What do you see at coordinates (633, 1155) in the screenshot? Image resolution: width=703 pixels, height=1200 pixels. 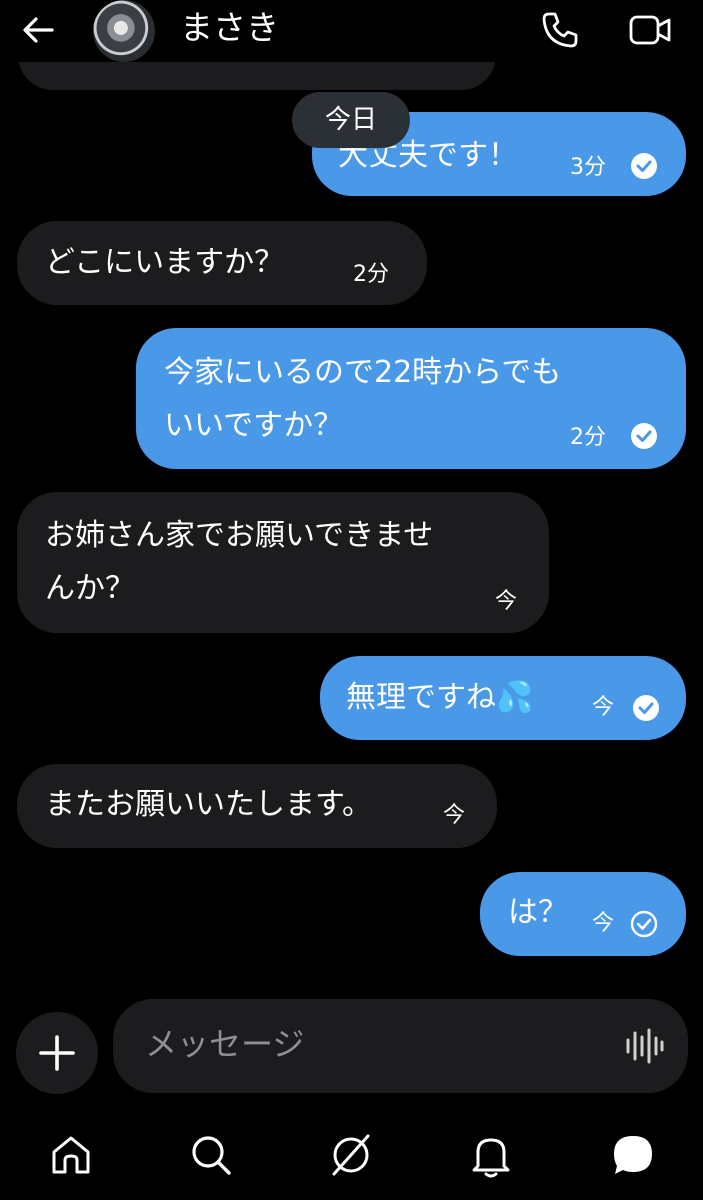 I see `chat-bubble-icon` at bounding box center [633, 1155].